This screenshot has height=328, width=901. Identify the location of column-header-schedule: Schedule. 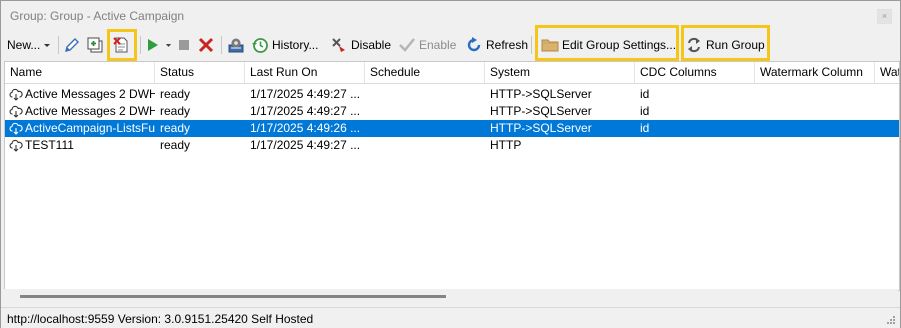
(425, 72).